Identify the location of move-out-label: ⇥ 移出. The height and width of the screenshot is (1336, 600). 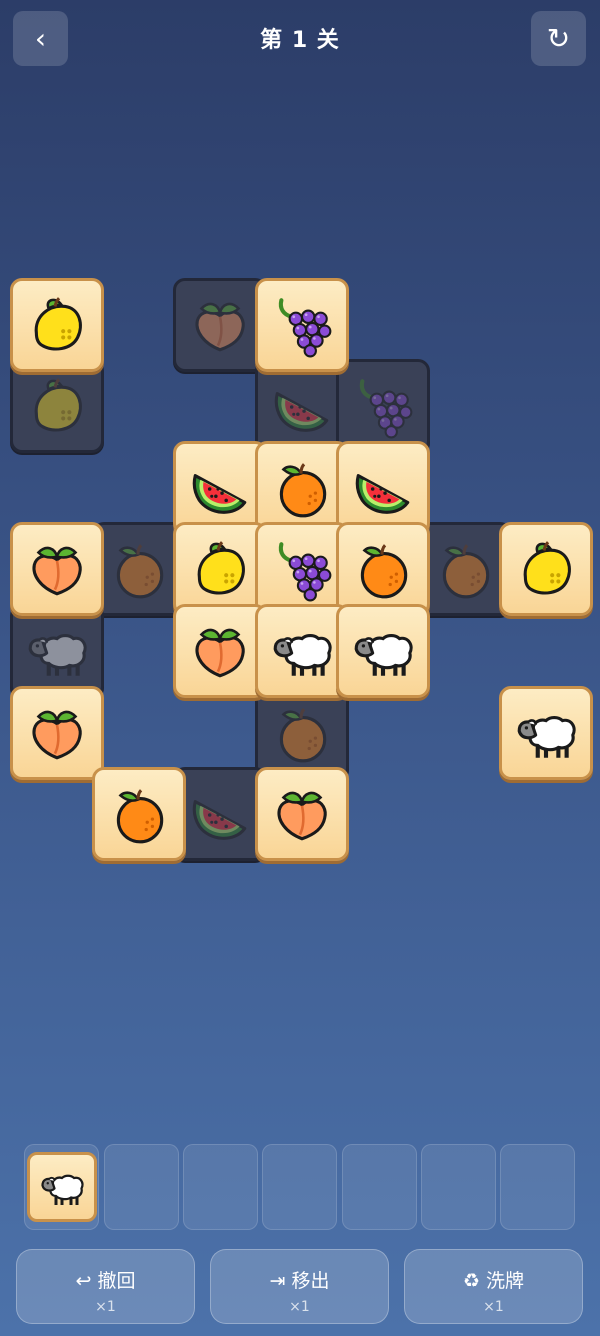
(299, 1281).